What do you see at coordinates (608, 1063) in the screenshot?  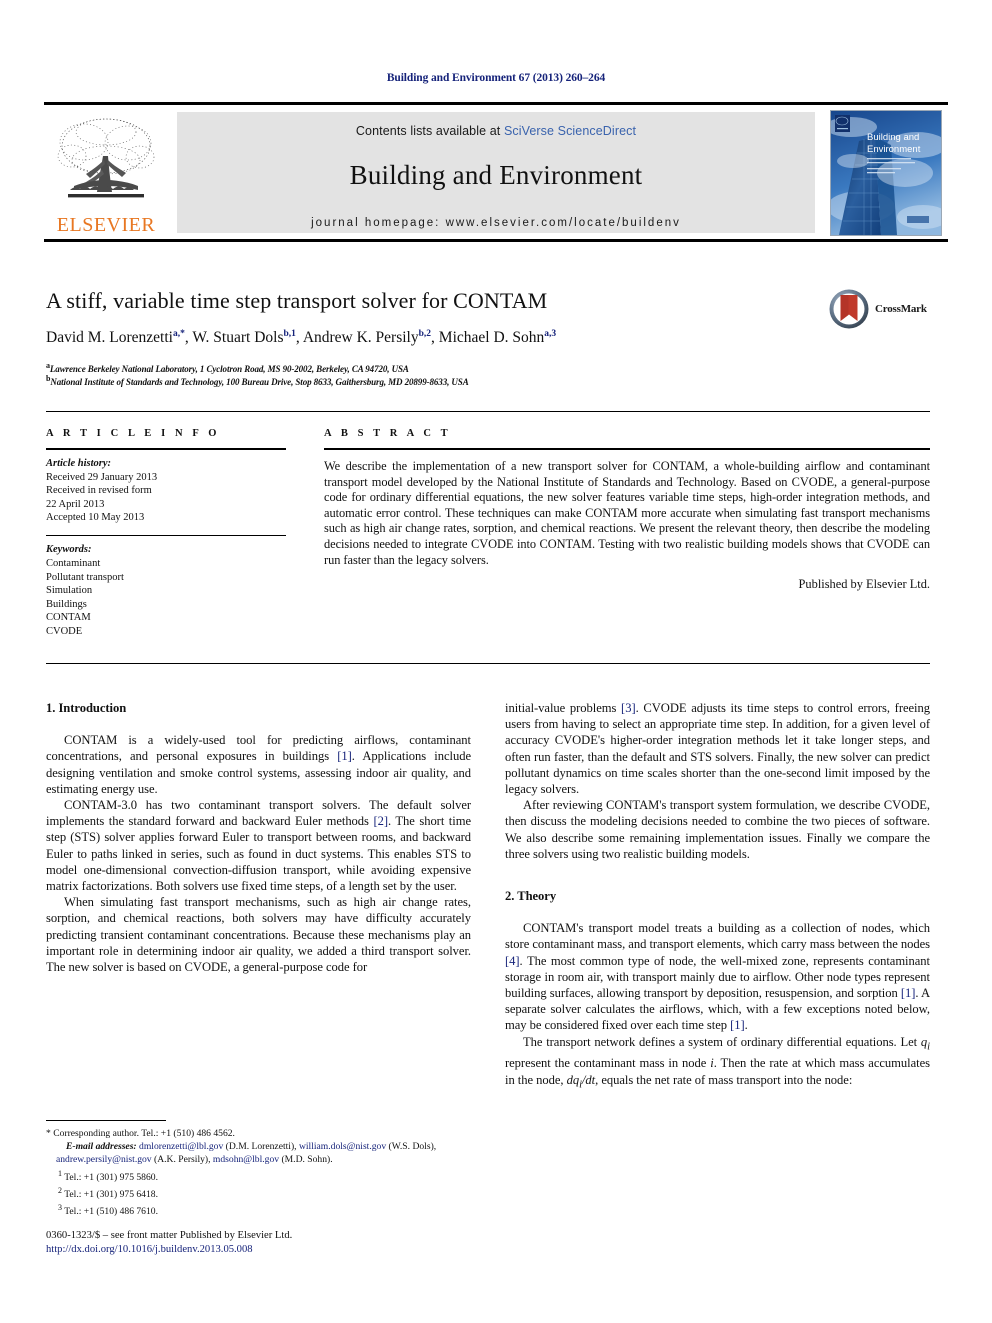 I see `paragraph-text: represent the contaminant mass in node` at bounding box center [608, 1063].